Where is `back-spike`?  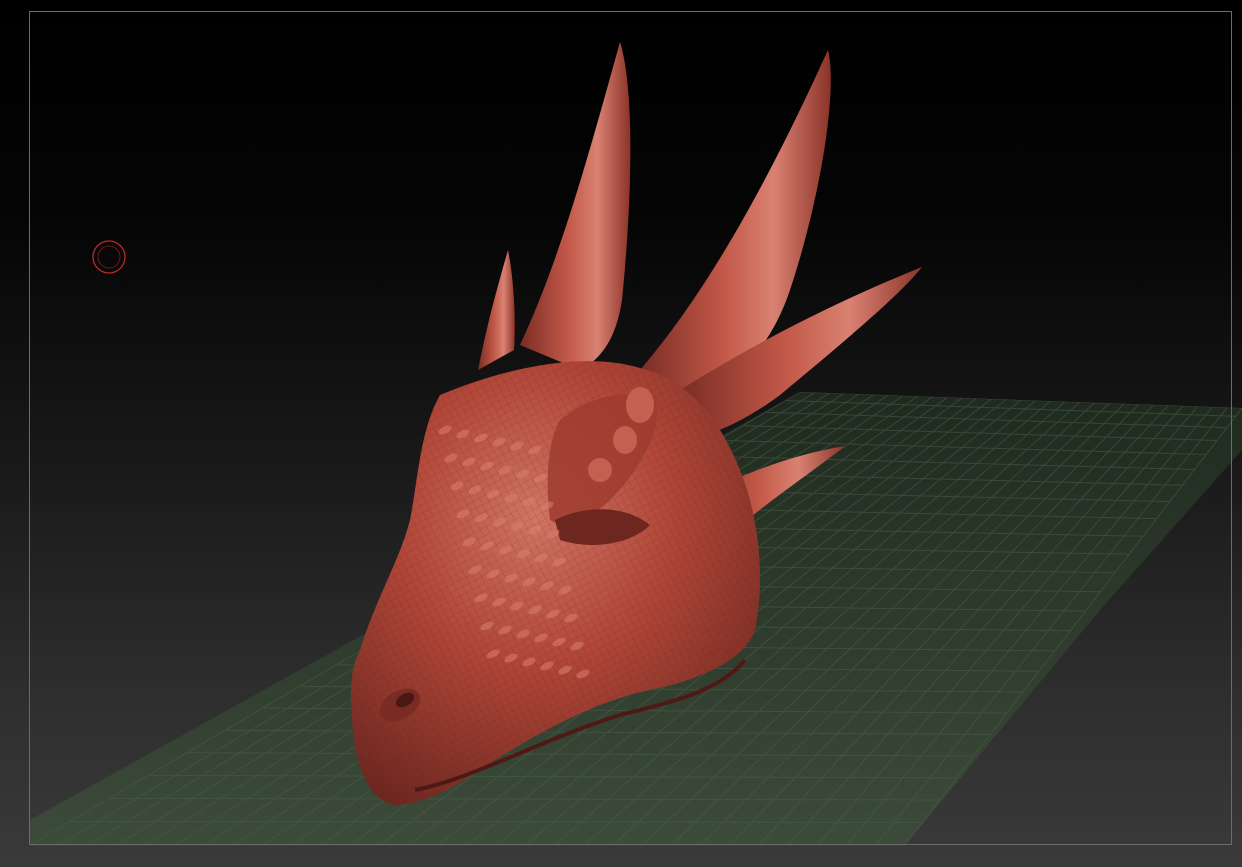 back-spike is located at coordinates (496, 310).